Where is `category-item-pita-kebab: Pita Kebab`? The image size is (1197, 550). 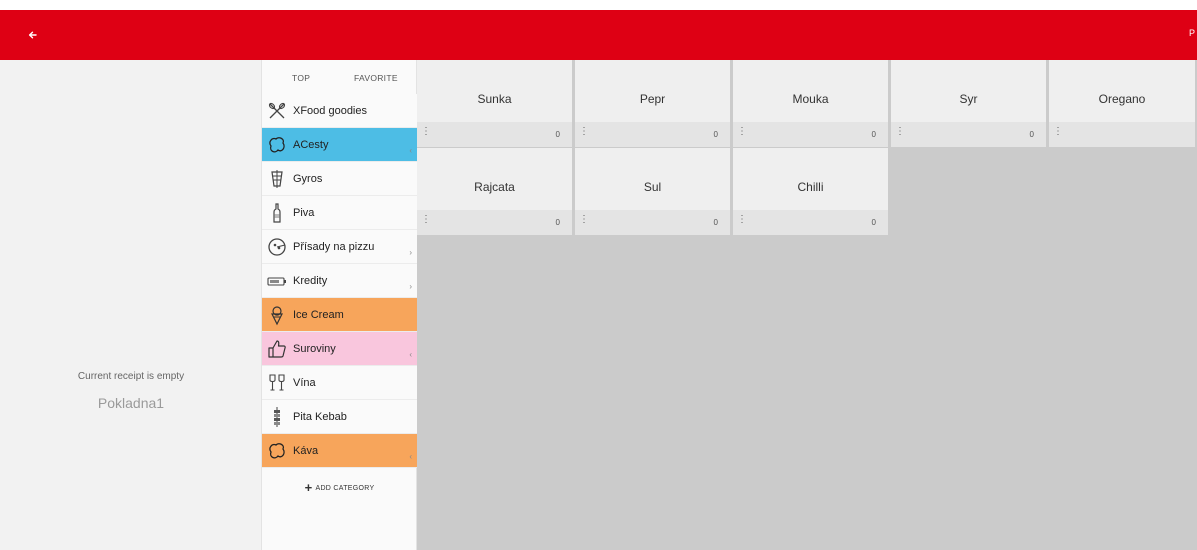
category-item-pita-kebab: Pita Kebab is located at coordinates (339, 417).